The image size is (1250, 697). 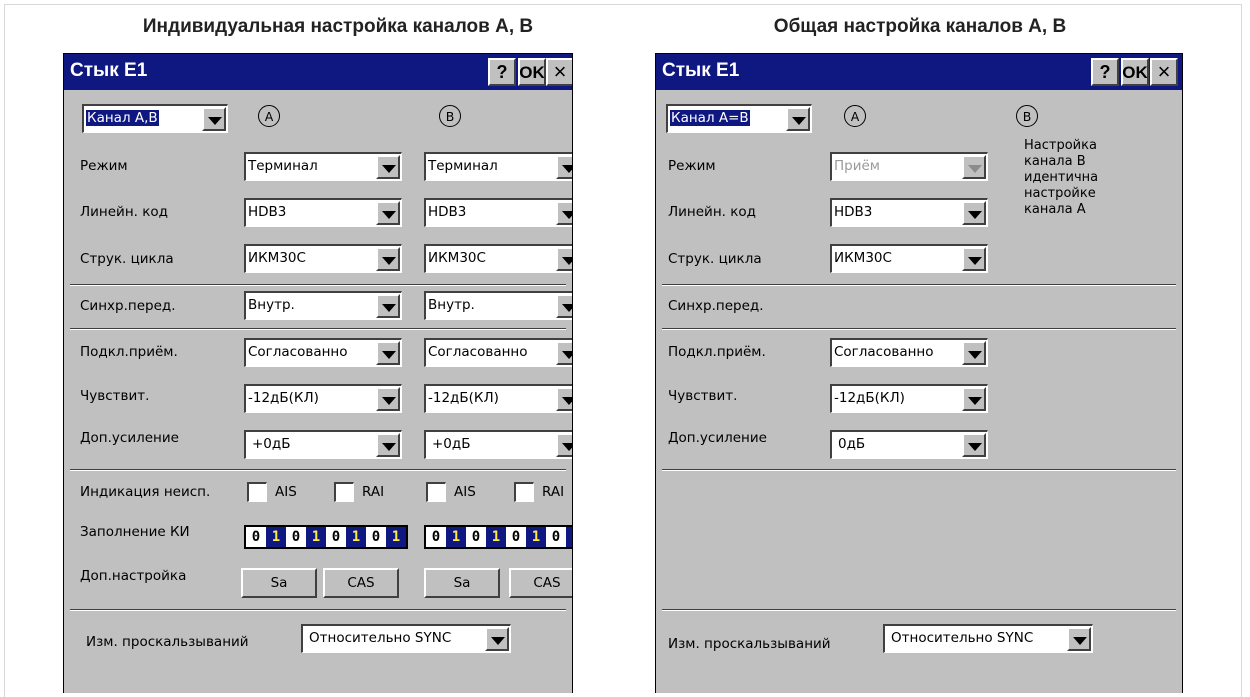 I want to click on channel-b-extra-gain-select: +0дБ, so click(x=498, y=444).